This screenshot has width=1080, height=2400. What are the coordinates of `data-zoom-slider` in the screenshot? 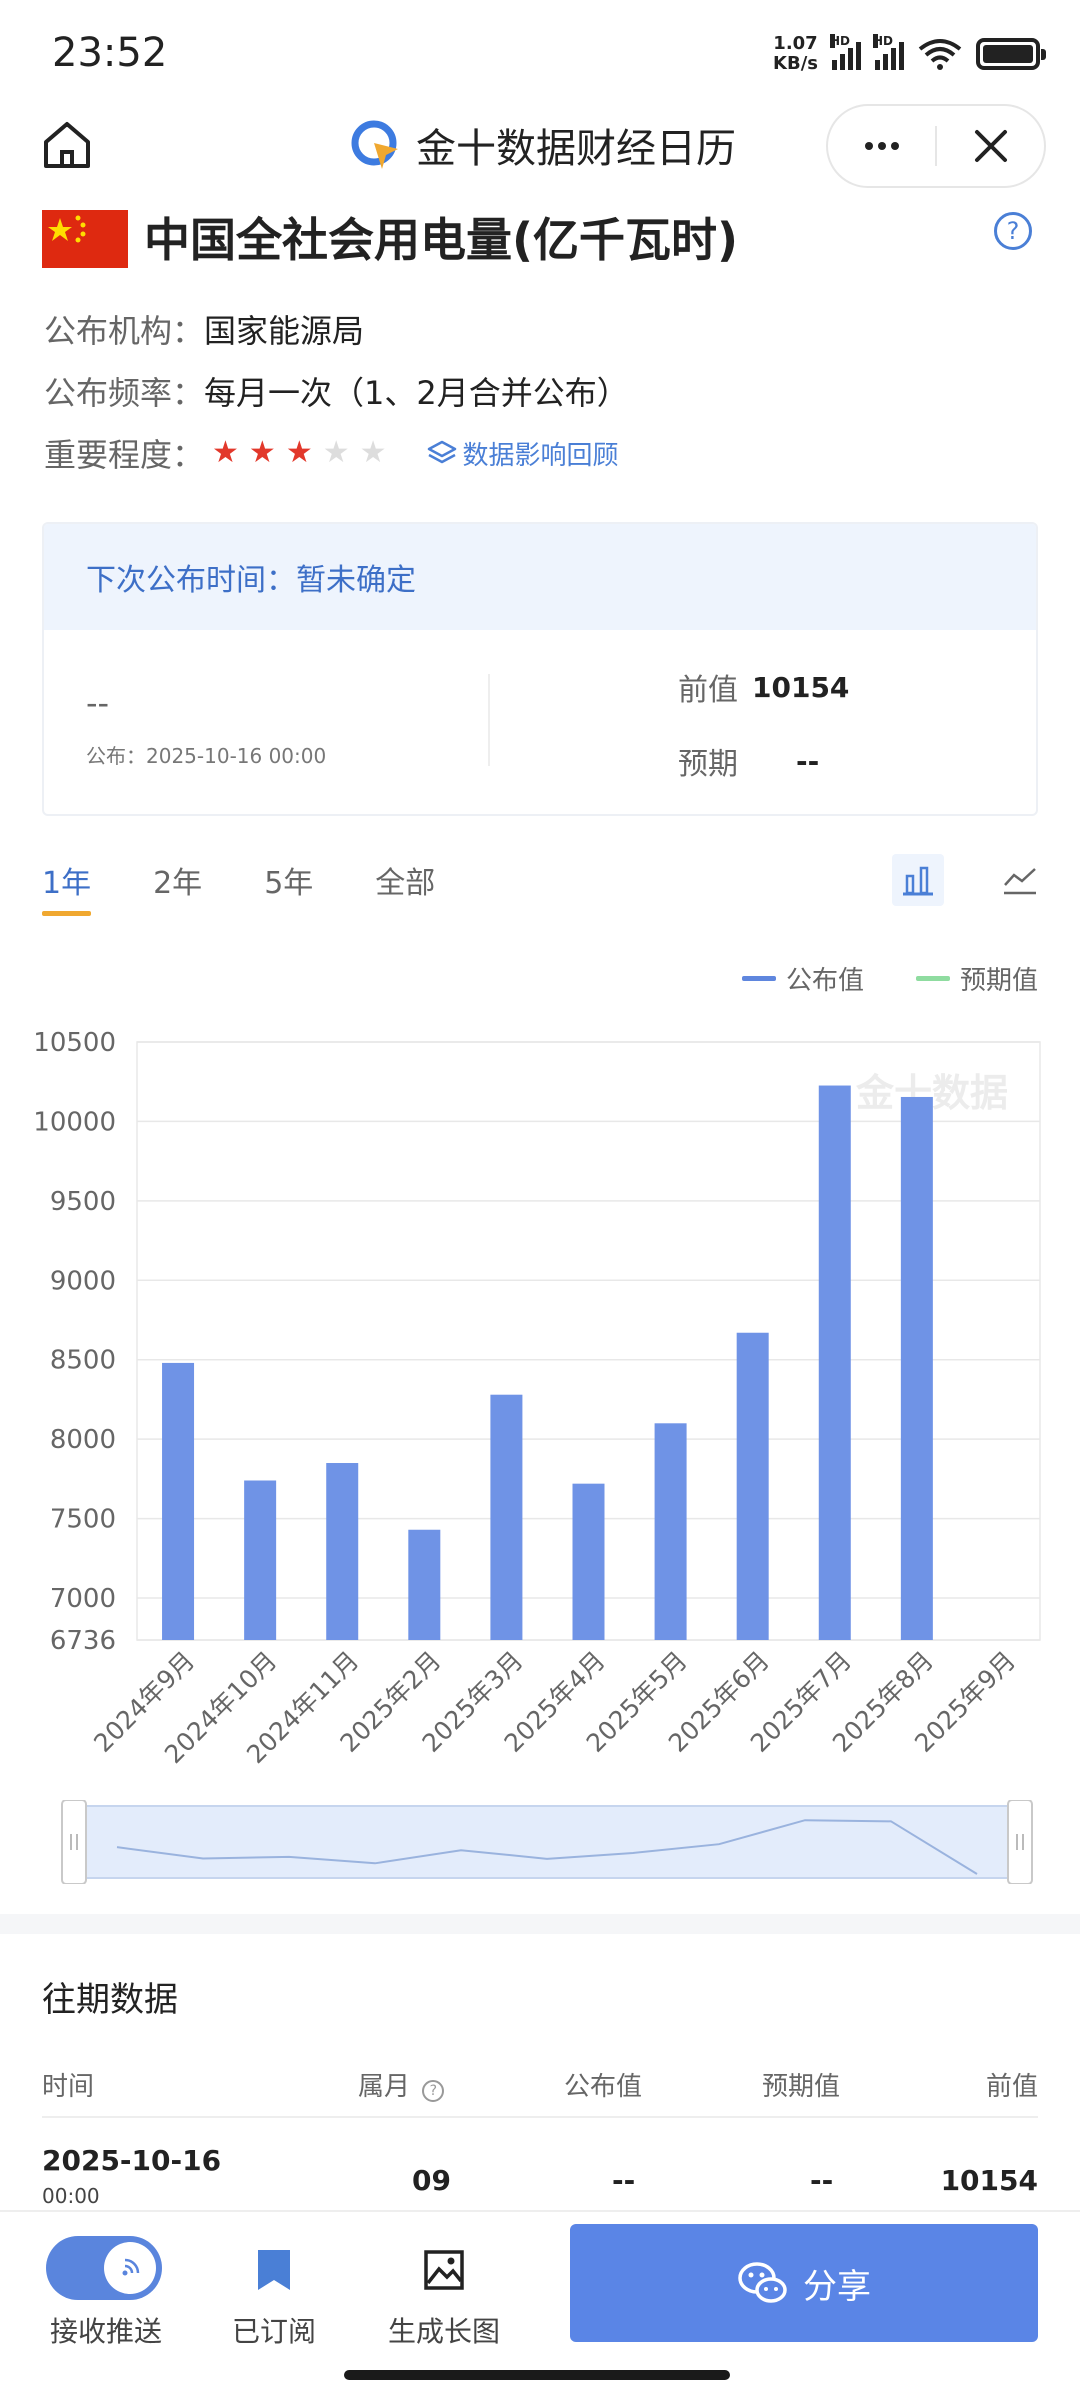 It's located at (547, 1842).